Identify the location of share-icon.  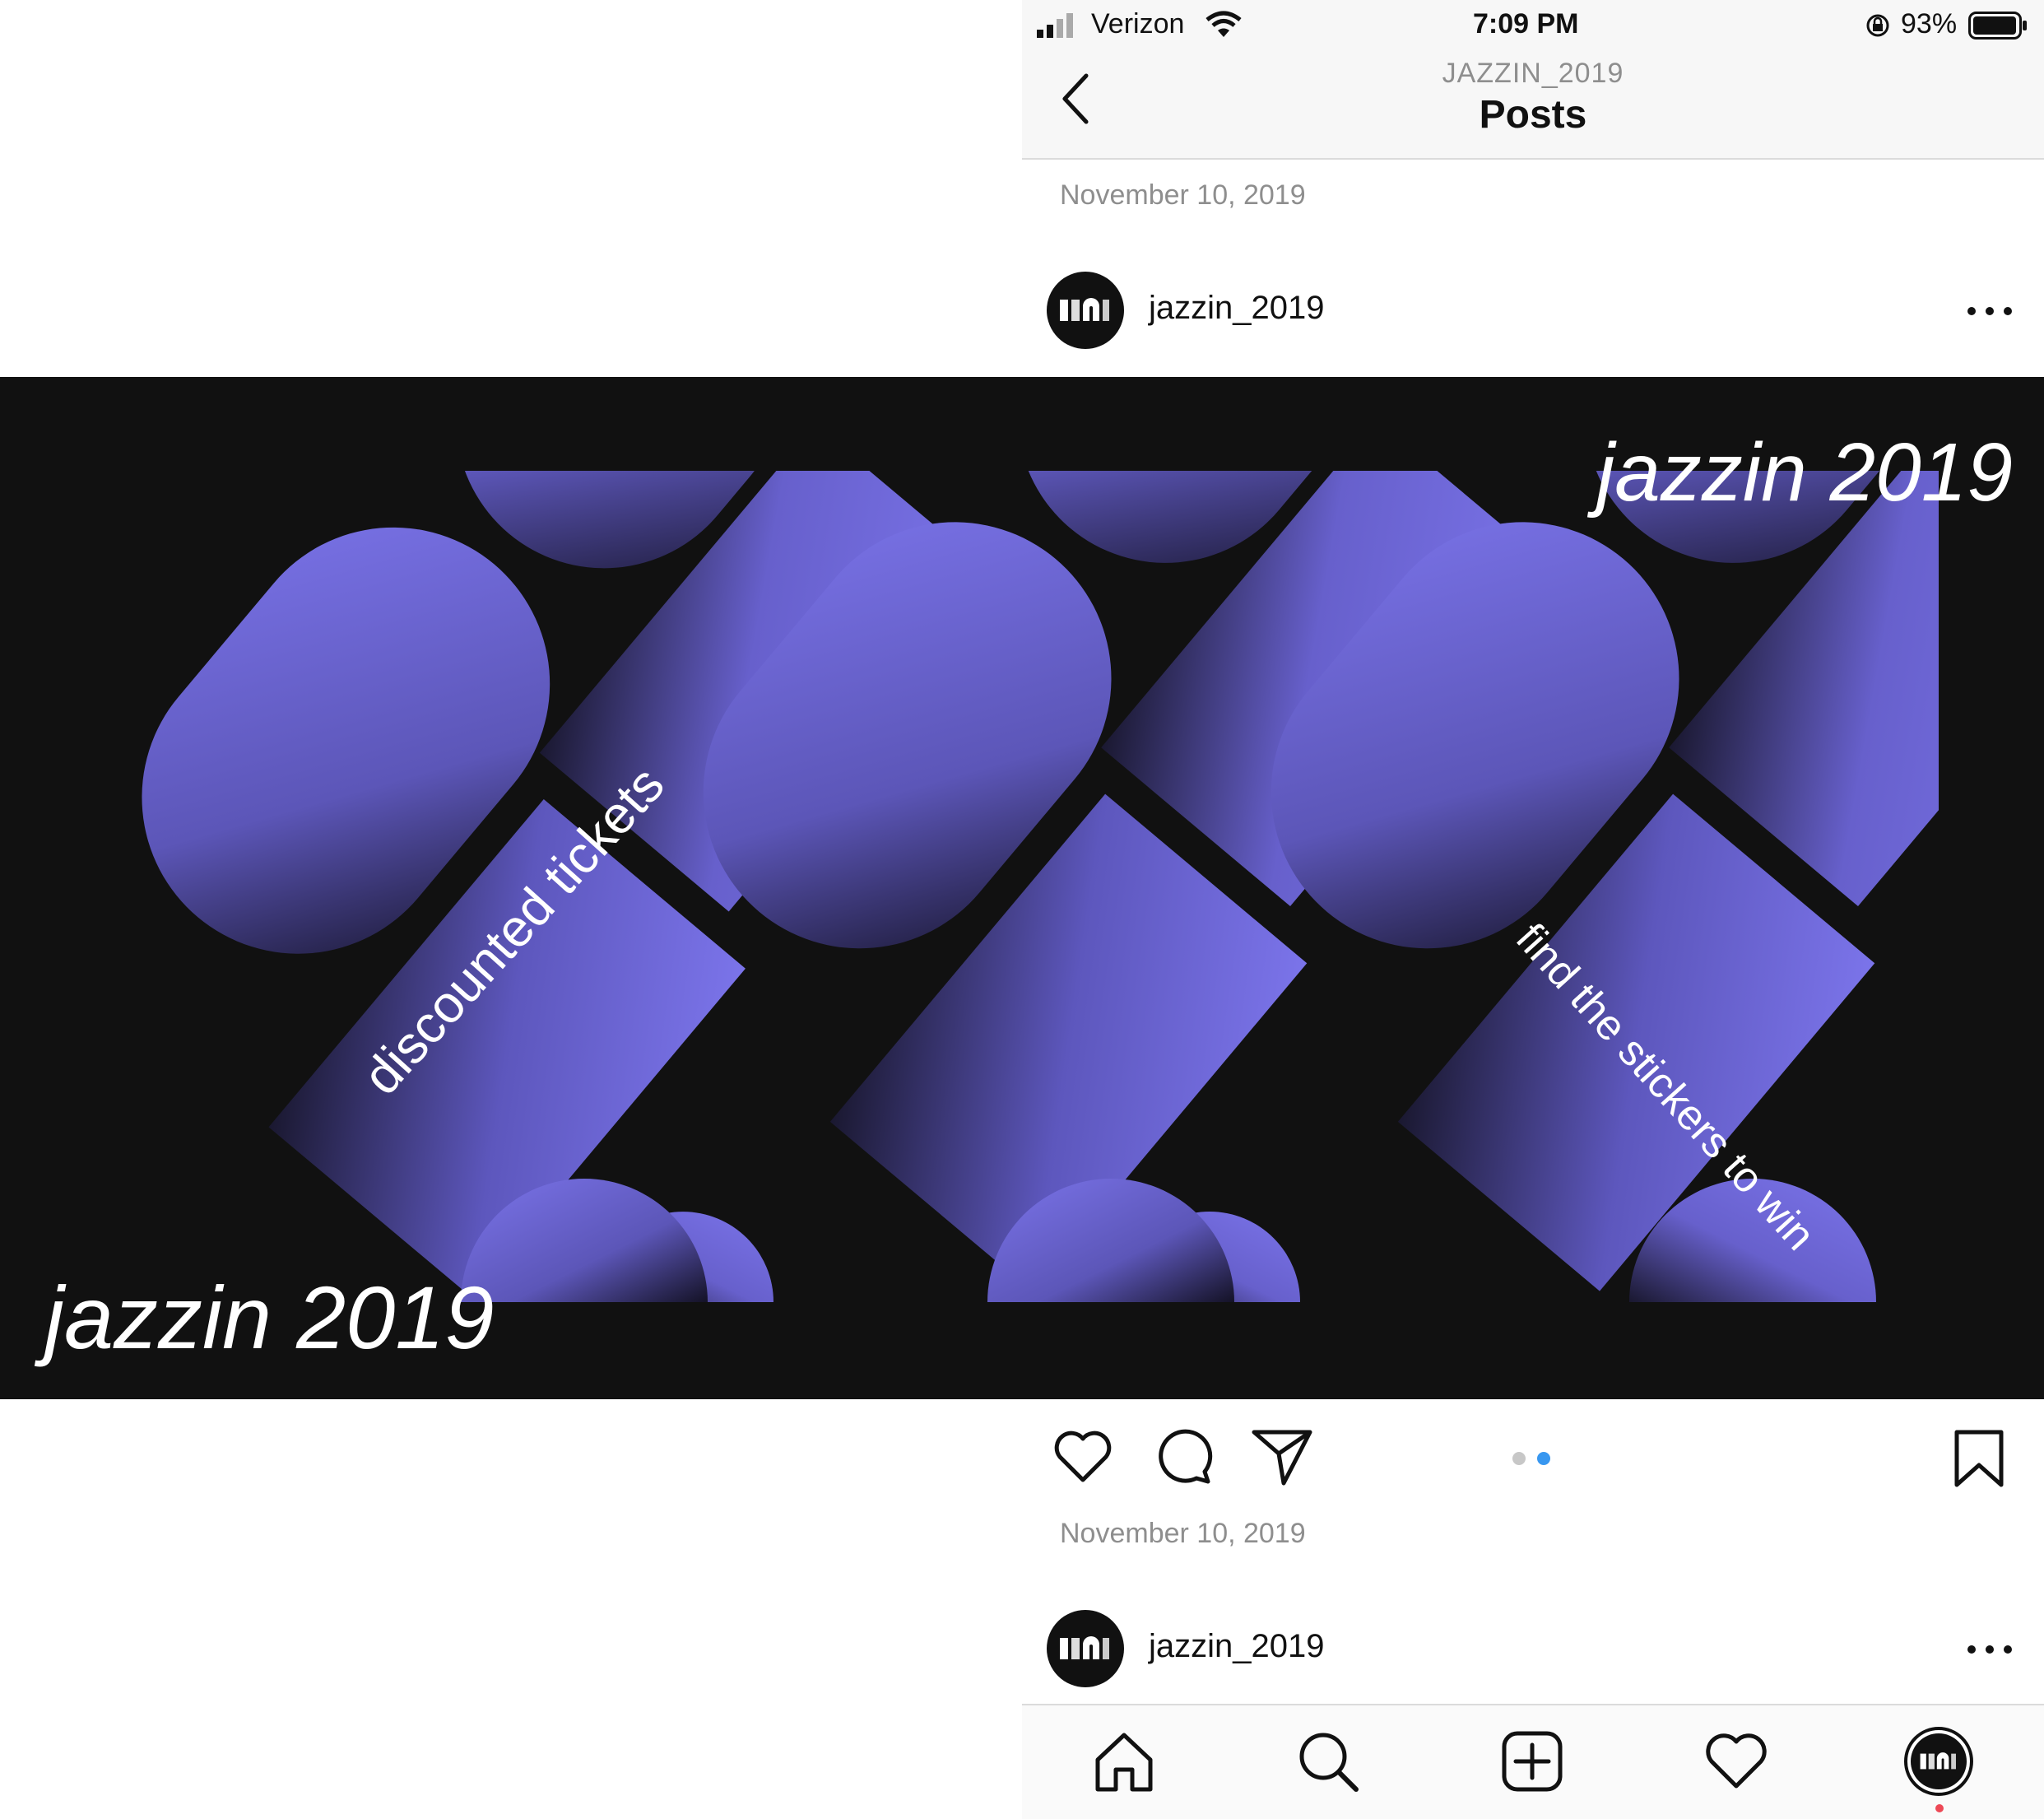
(1282, 1456).